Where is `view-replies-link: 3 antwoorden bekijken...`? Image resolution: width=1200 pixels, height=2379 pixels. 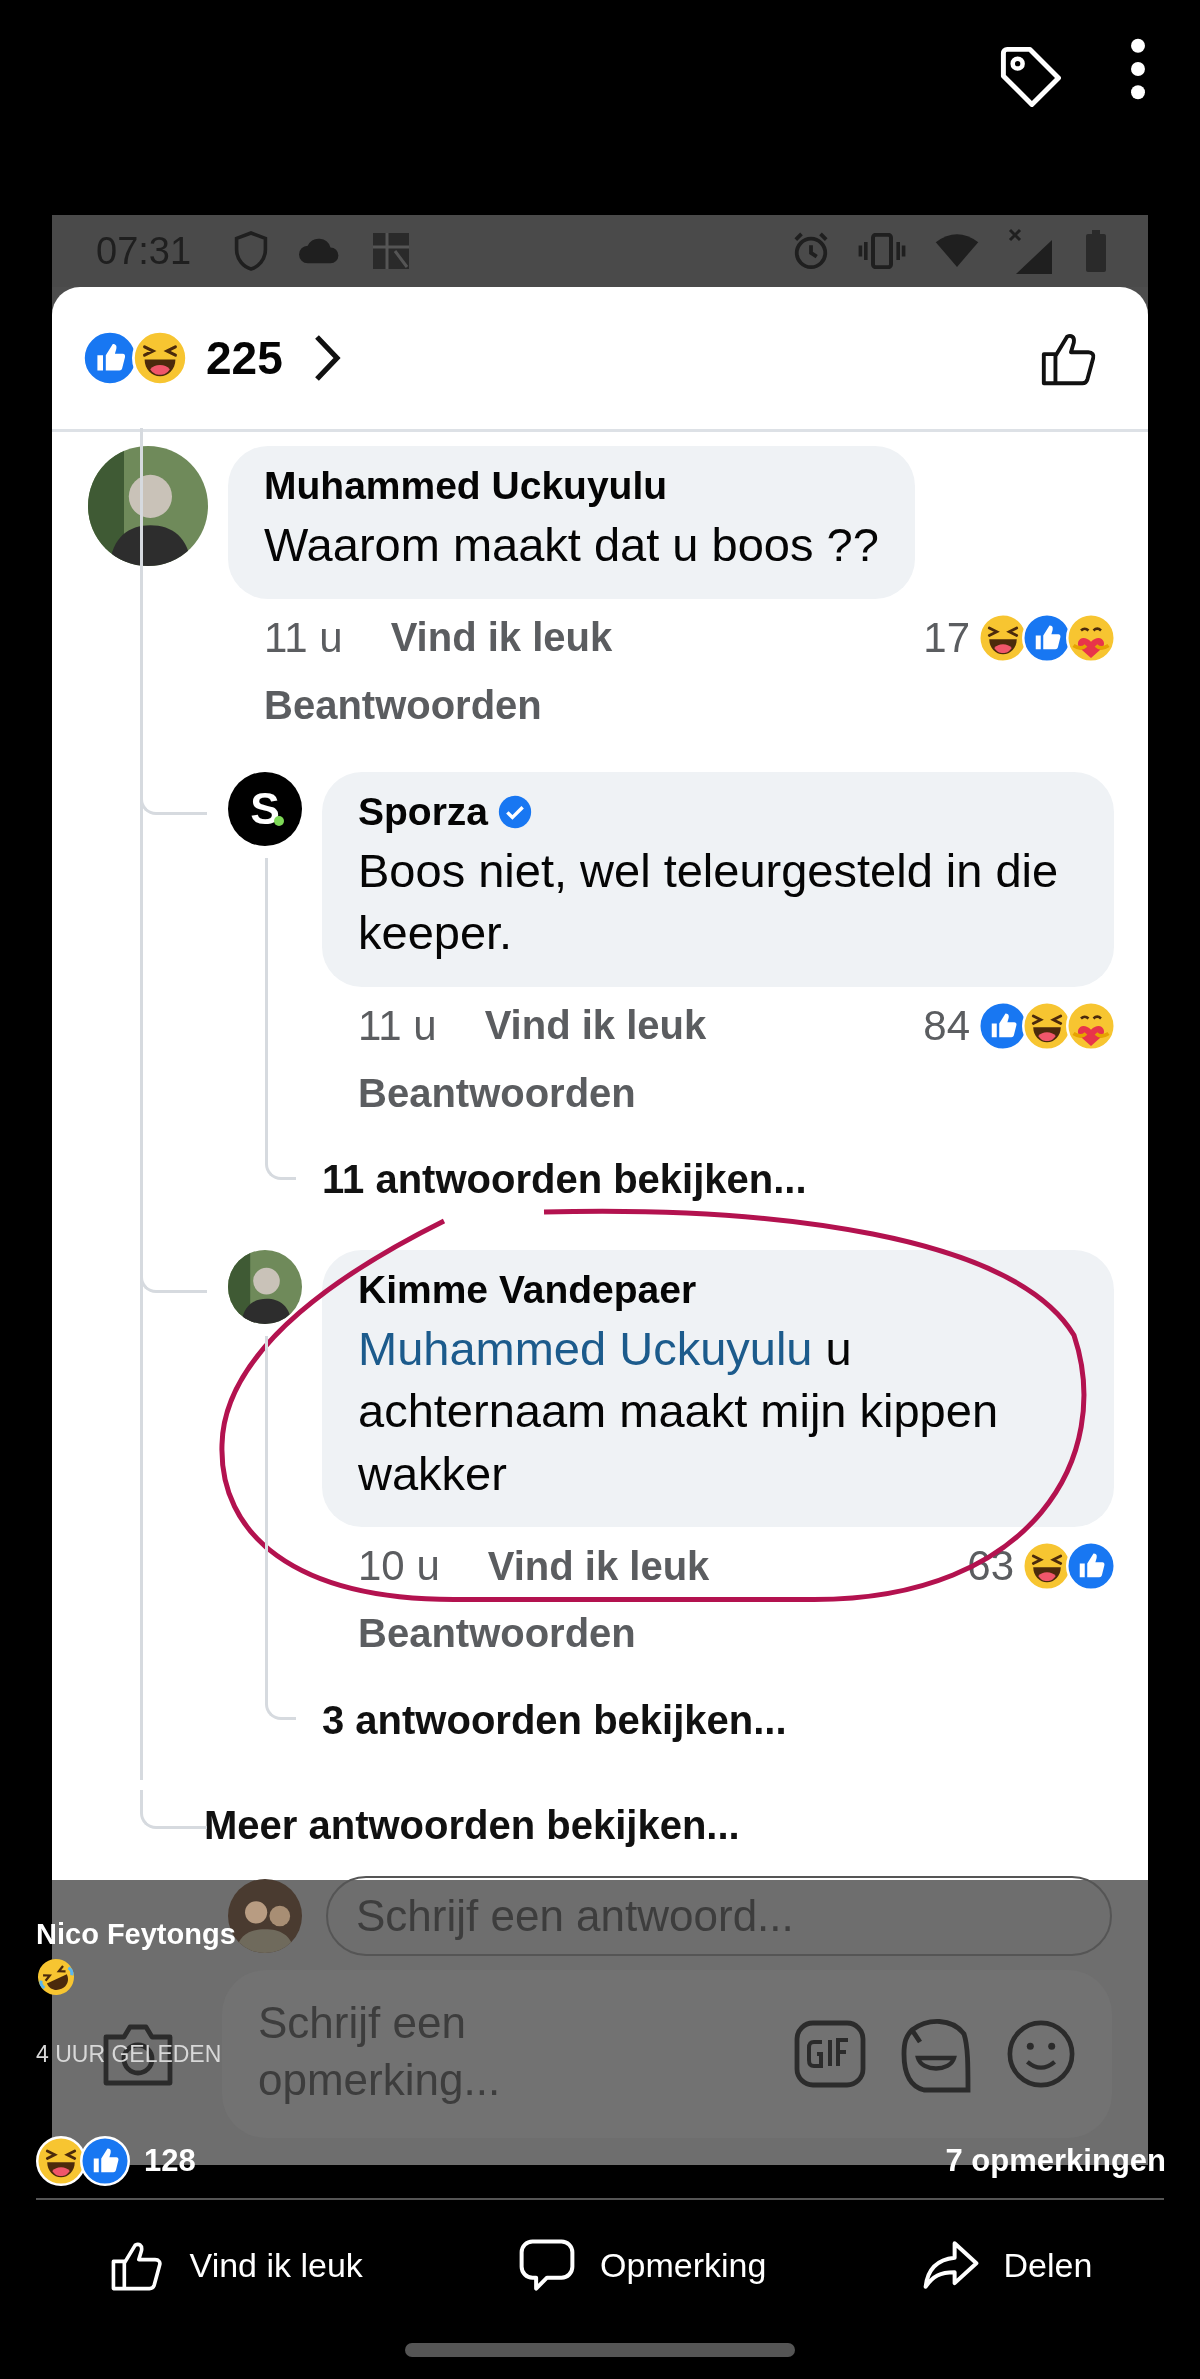 view-replies-link: 3 antwoorden bekijken... is located at coordinates (554, 1720).